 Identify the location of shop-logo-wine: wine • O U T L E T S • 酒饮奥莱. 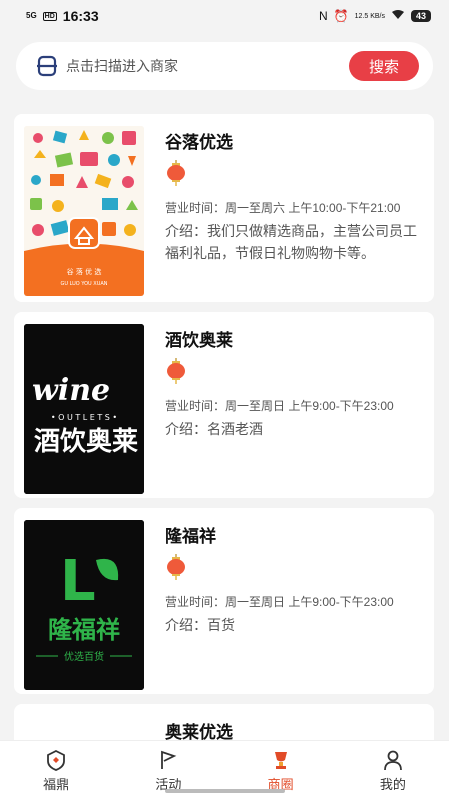
(84, 409).